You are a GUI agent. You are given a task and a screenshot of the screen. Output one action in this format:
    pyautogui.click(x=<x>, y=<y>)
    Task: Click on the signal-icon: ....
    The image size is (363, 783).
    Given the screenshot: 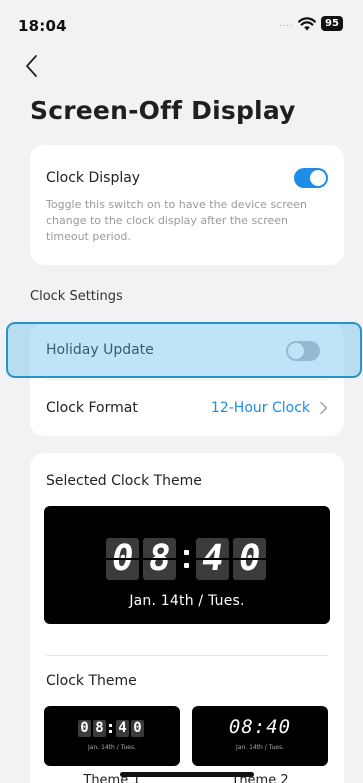 What is the action you would take?
    pyautogui.click(x=286, y=23)
    